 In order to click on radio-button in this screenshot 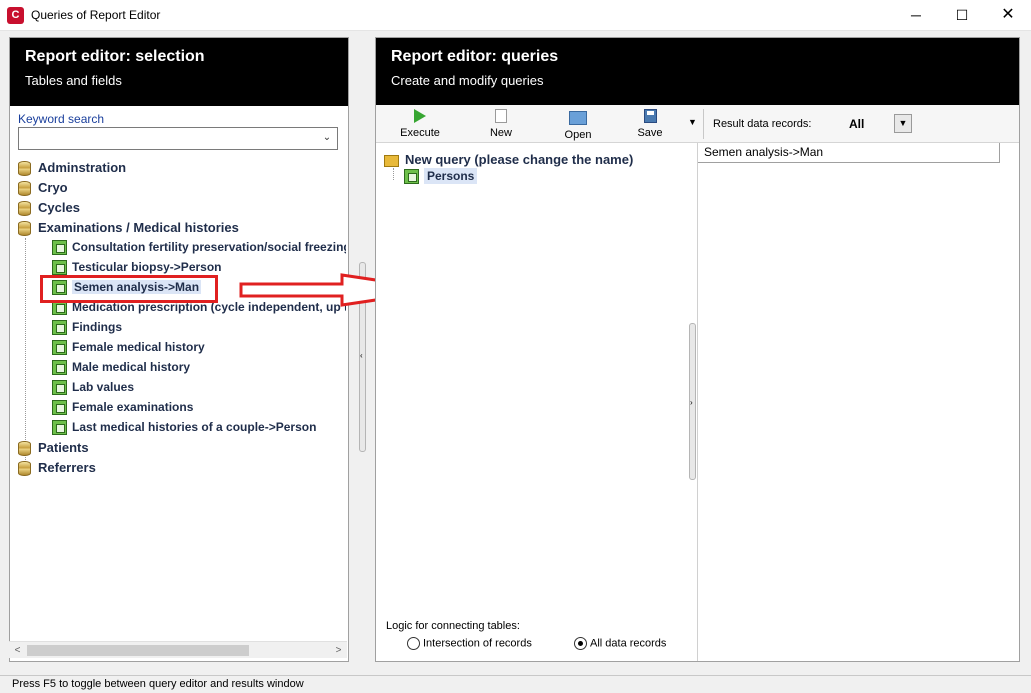, I will do `click(413, 643)`.